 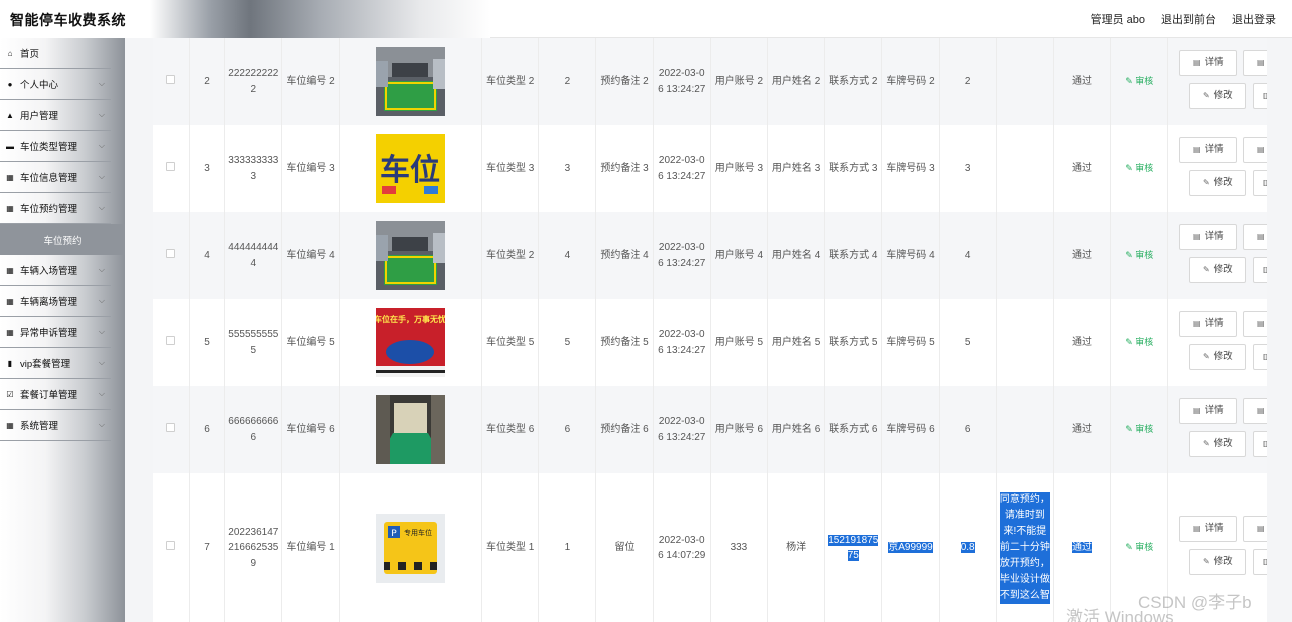 What do you see at coordinates (796, 342) in the screenshot?
I see `cell-username: 用户姓名 5` at bounding box center [796, 342].